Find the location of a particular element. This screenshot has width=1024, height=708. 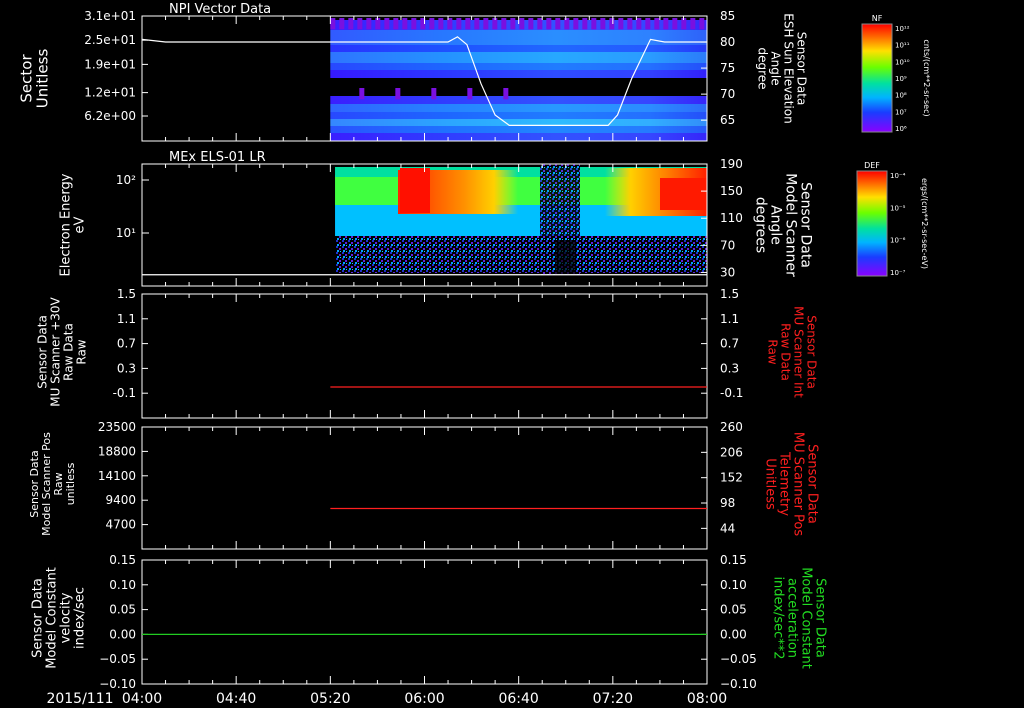

y2-tick-label: 206 is located at coordinates (731, 452).